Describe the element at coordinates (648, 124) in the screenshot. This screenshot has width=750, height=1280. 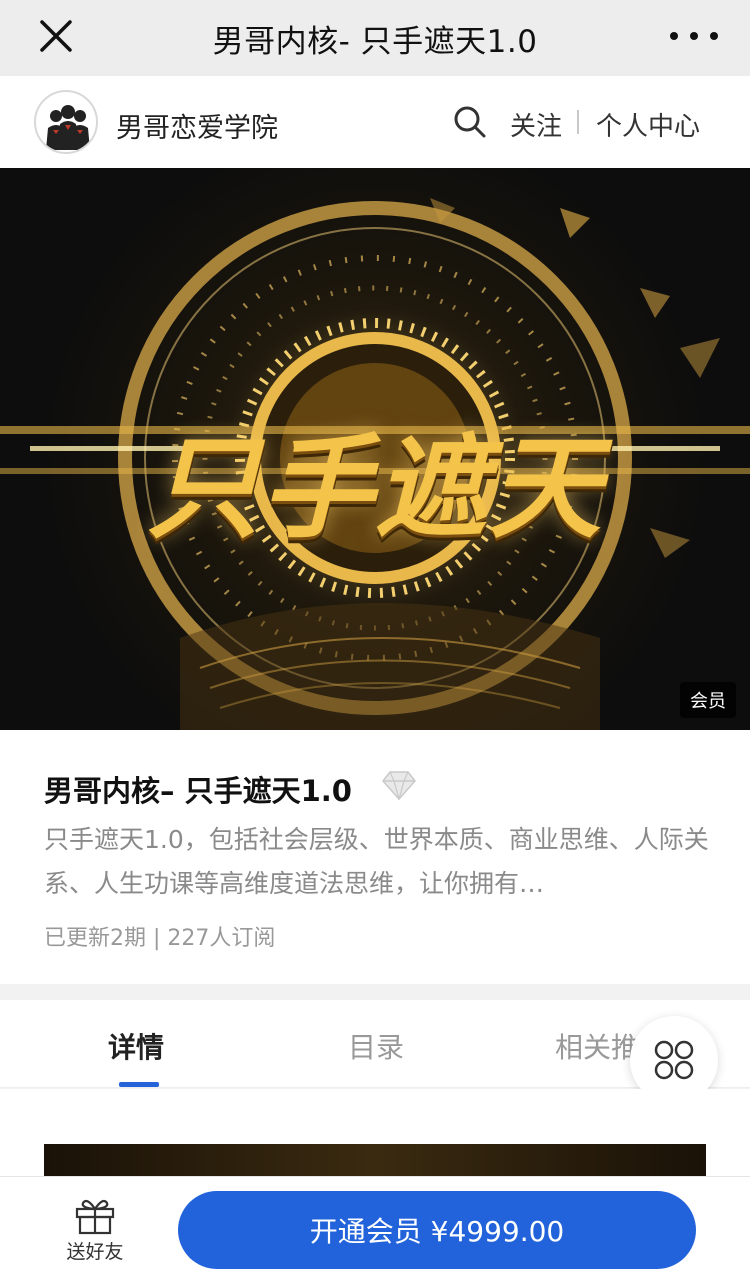
I see `personal-center-link: 个人中心` at that location.